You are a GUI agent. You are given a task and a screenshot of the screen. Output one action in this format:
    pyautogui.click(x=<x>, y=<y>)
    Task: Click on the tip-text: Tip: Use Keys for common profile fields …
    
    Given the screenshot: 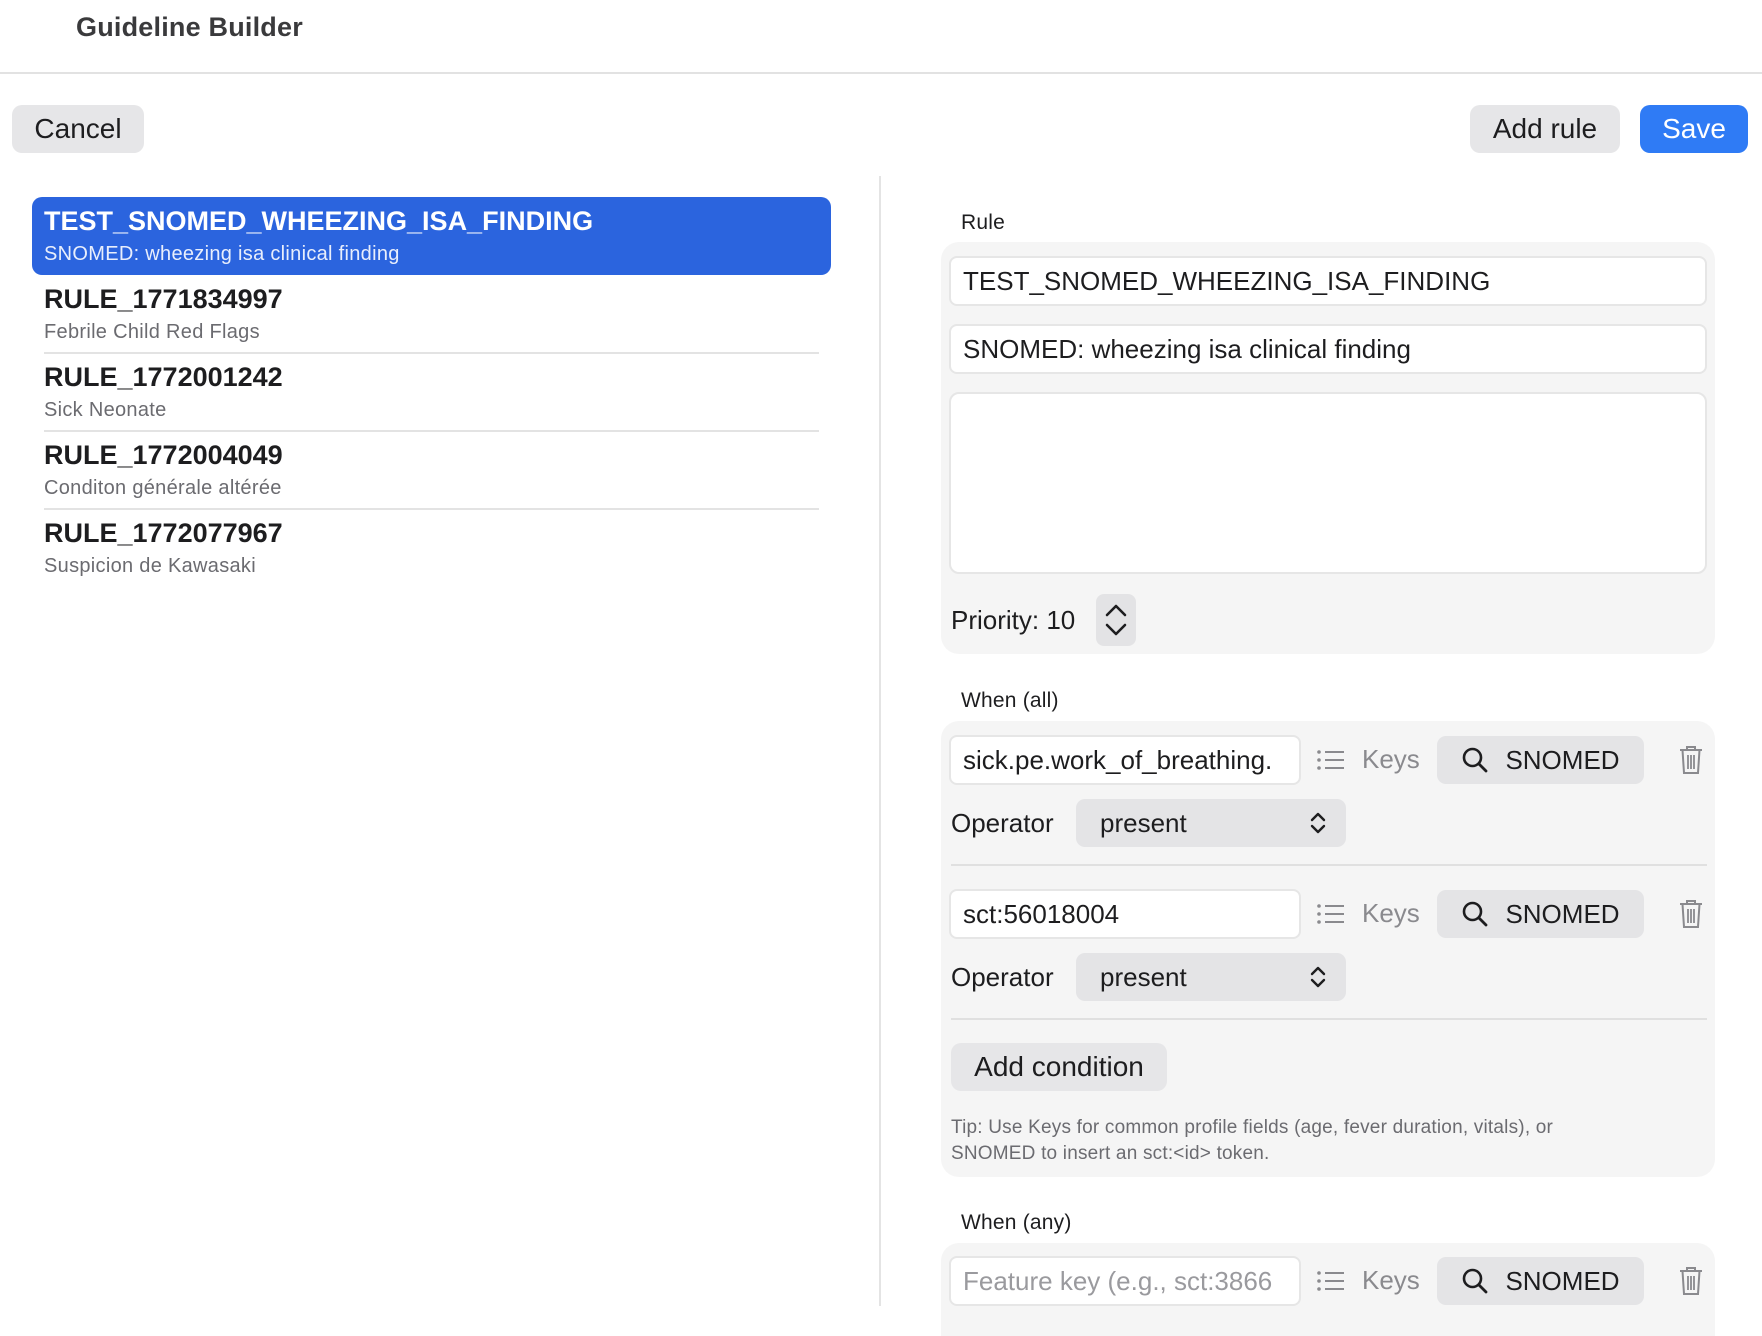 What is the action you would take?
    pyautogui.click(x=1252, y=1141)
    